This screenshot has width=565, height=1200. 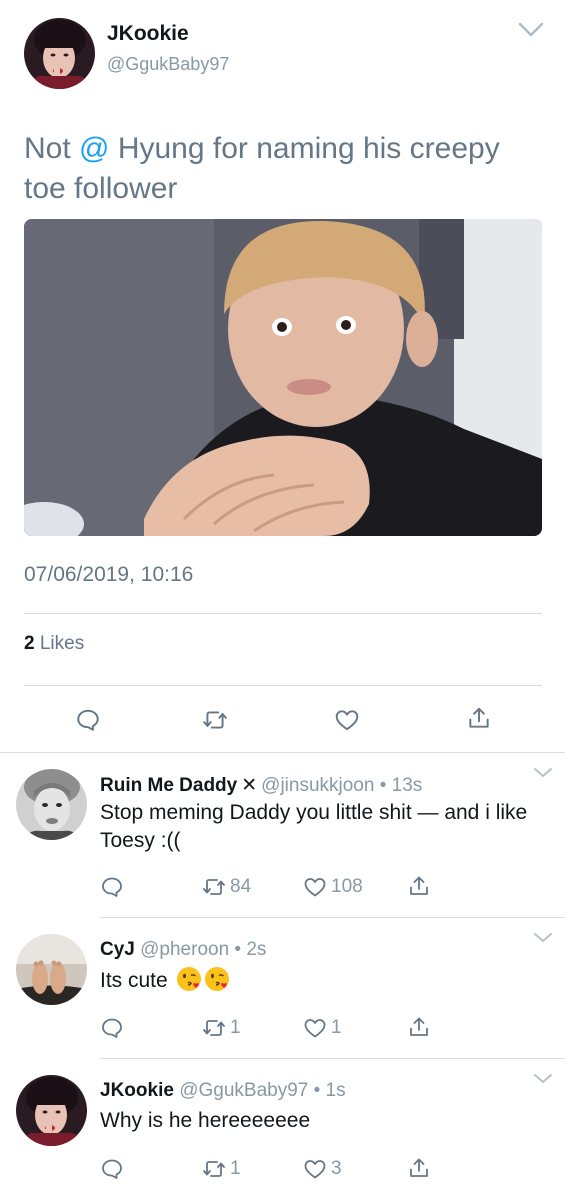 I want to click on likes-count: 2 Likes, so click(x=54, y=644).